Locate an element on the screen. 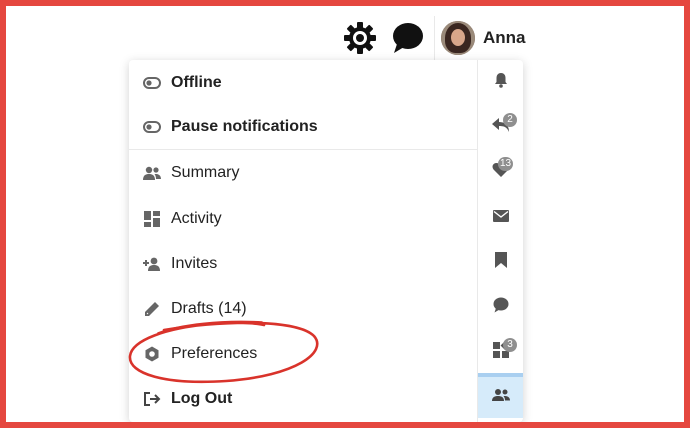 The width and height of the screenshot is (690, 428). rail-messages is located at coordinates (500, 217).